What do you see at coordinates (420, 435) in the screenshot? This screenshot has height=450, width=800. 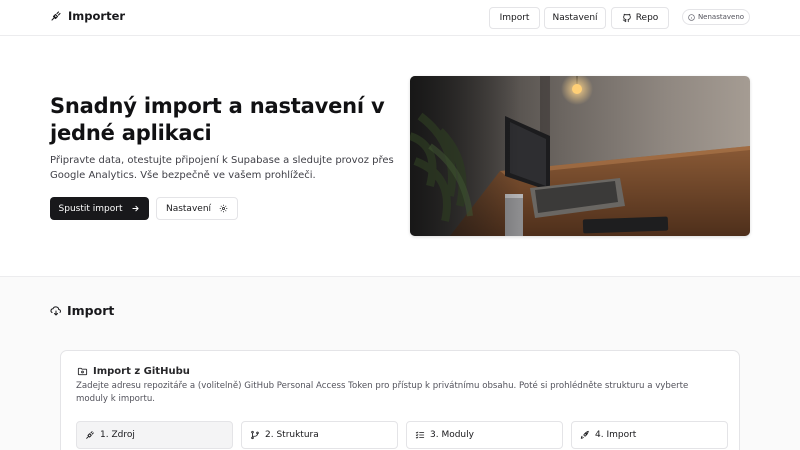 I see `list-check-icon` at bounding box center [420, 435].